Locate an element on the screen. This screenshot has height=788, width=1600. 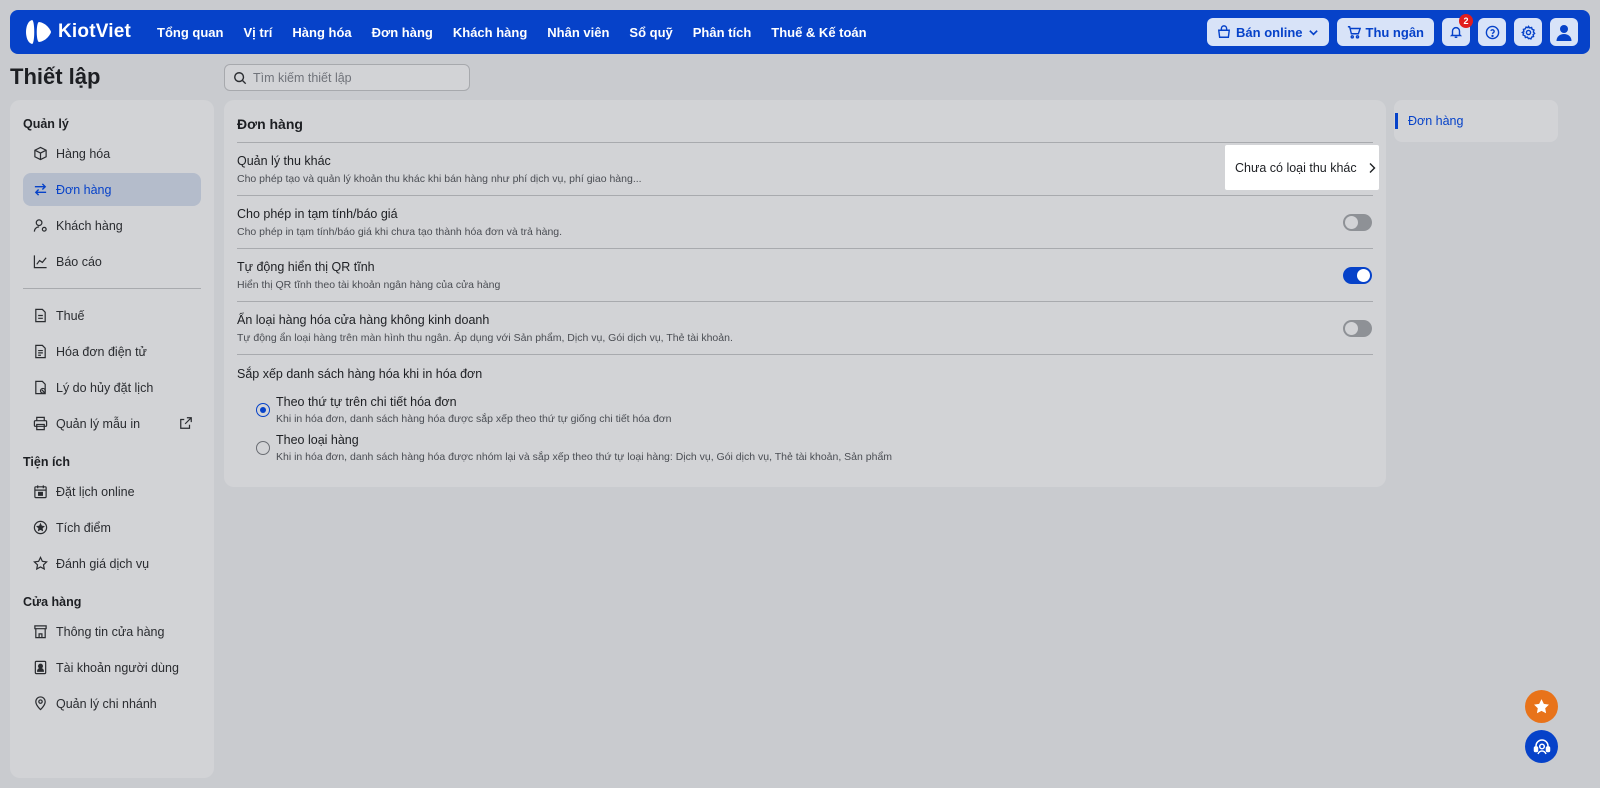
notification-badge: 2 is located at coordinates (1466, 21).